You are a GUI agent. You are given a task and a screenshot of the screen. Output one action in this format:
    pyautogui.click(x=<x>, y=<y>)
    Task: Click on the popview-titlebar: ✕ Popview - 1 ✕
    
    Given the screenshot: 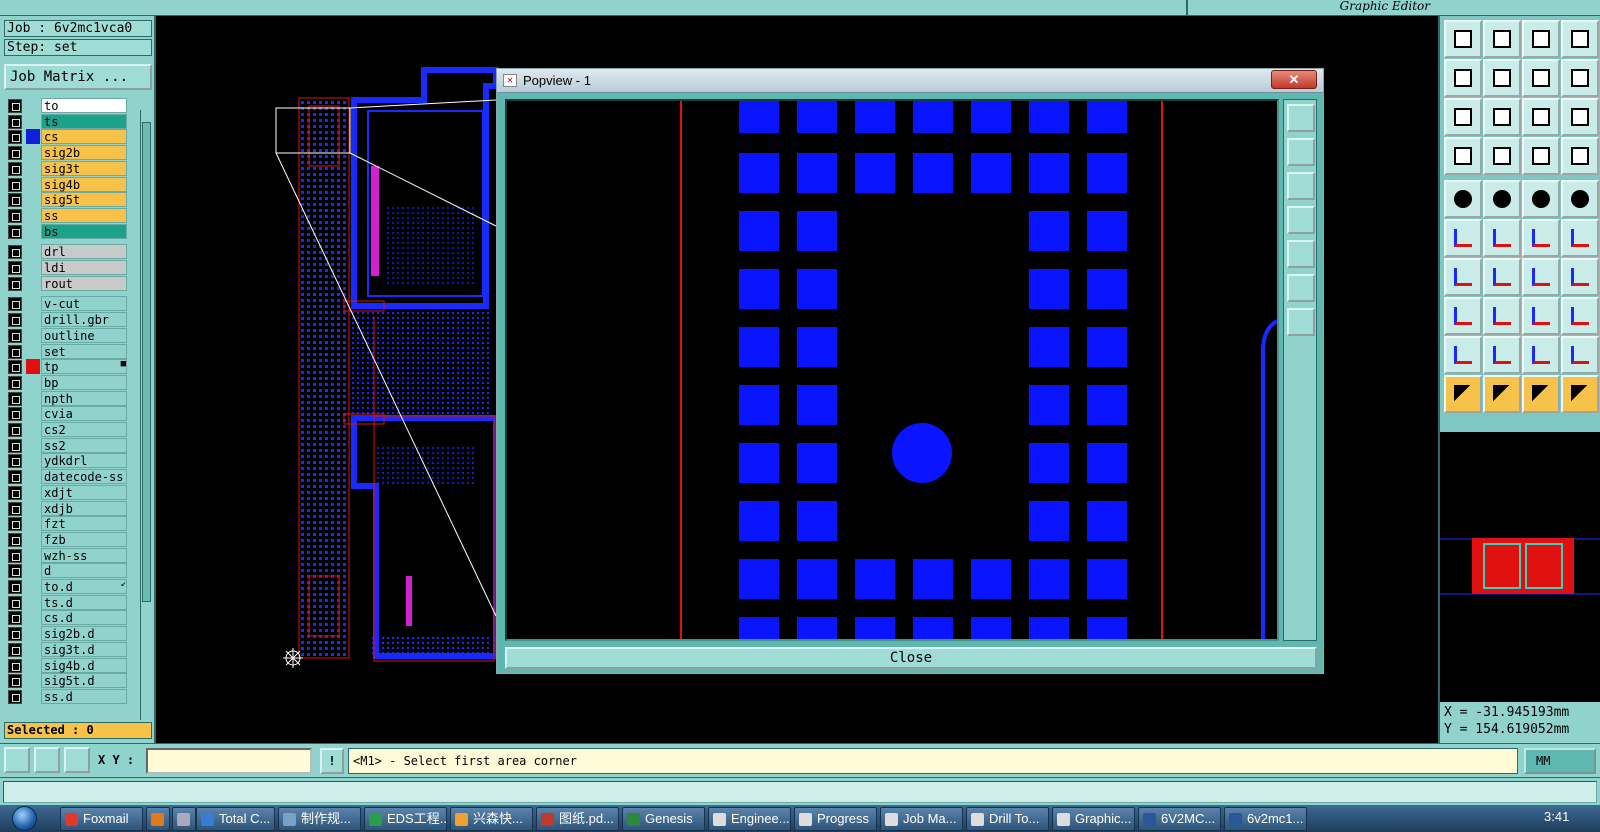 What is the action you would take?
    pyautogui.click(x=910, y=81)
    